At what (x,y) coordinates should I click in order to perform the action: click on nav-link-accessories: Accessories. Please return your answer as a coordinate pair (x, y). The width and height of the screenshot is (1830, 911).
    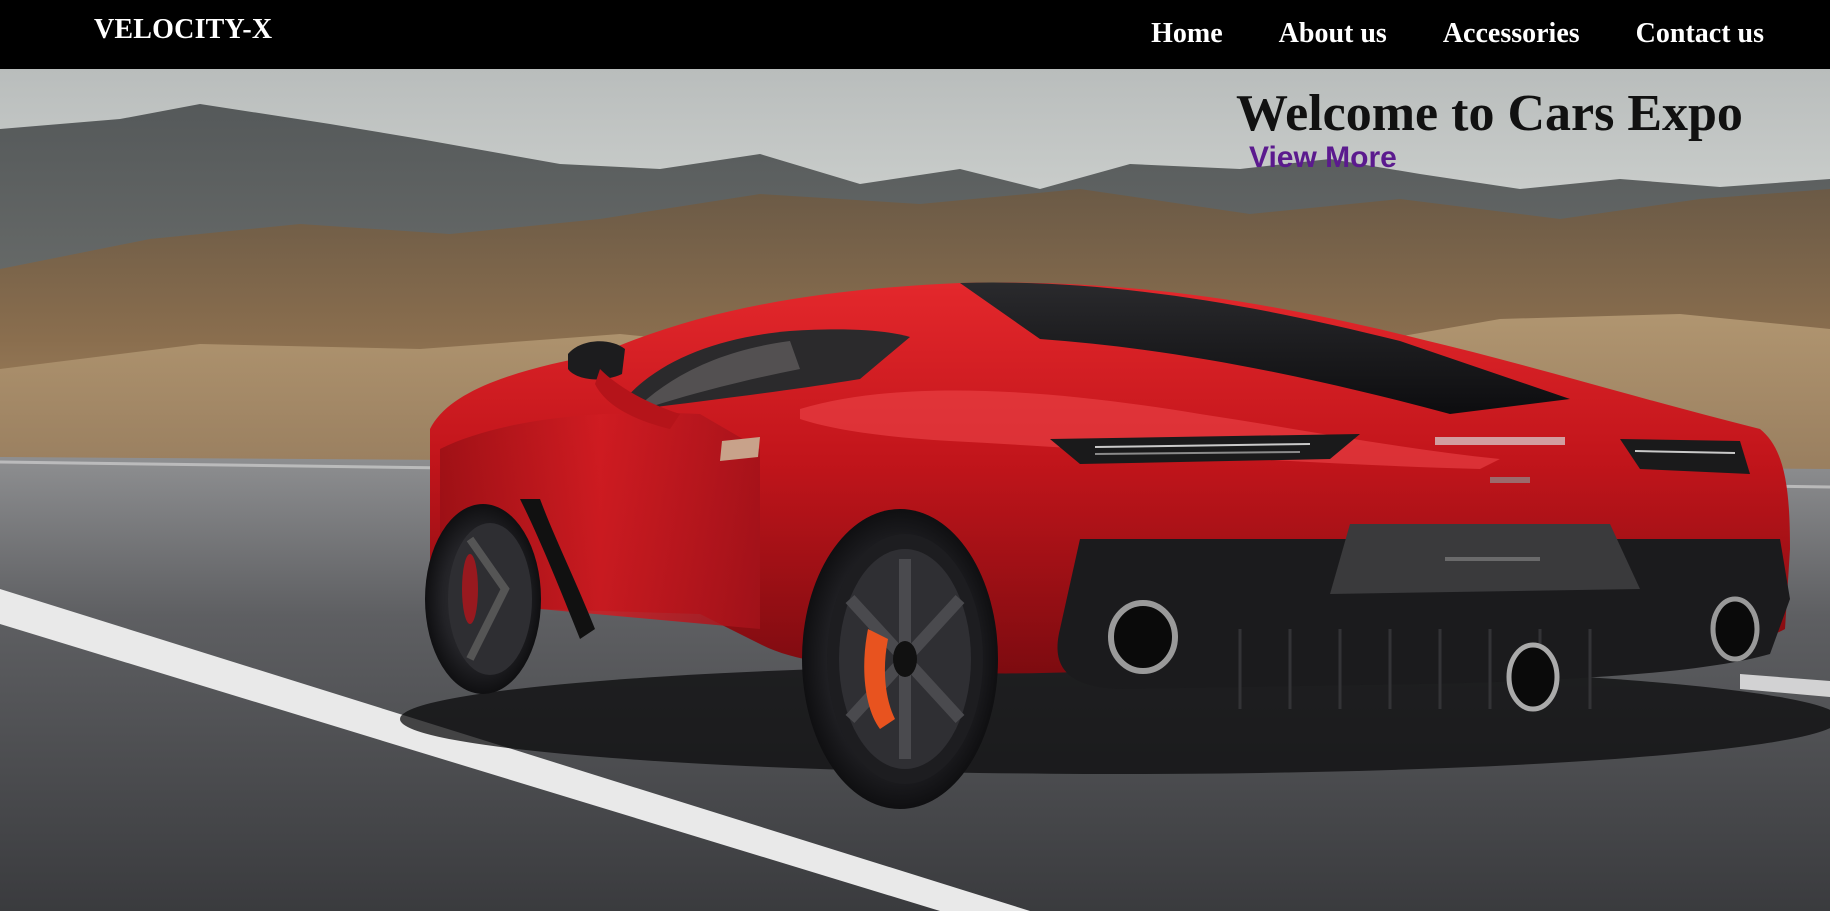
    Looking at the image, I should click on (1511, 34).